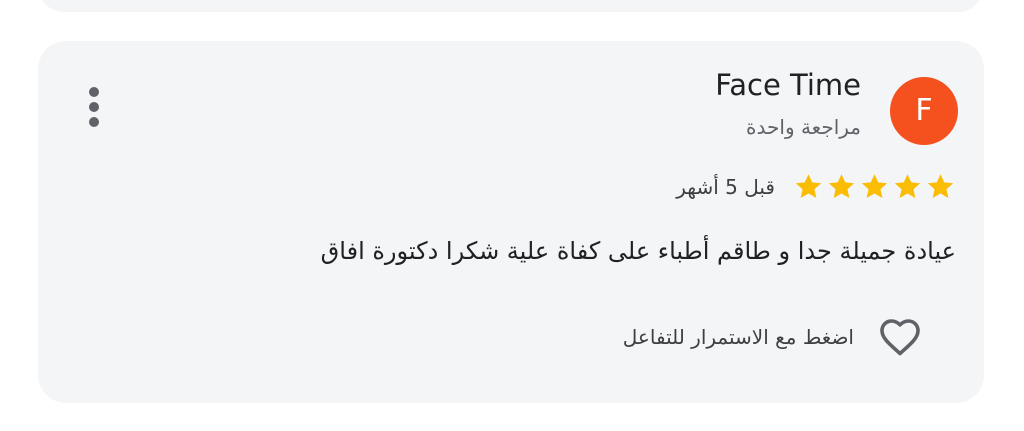 The image size is (1024, 431). I want to click on avatar: F, so click(924, 111).